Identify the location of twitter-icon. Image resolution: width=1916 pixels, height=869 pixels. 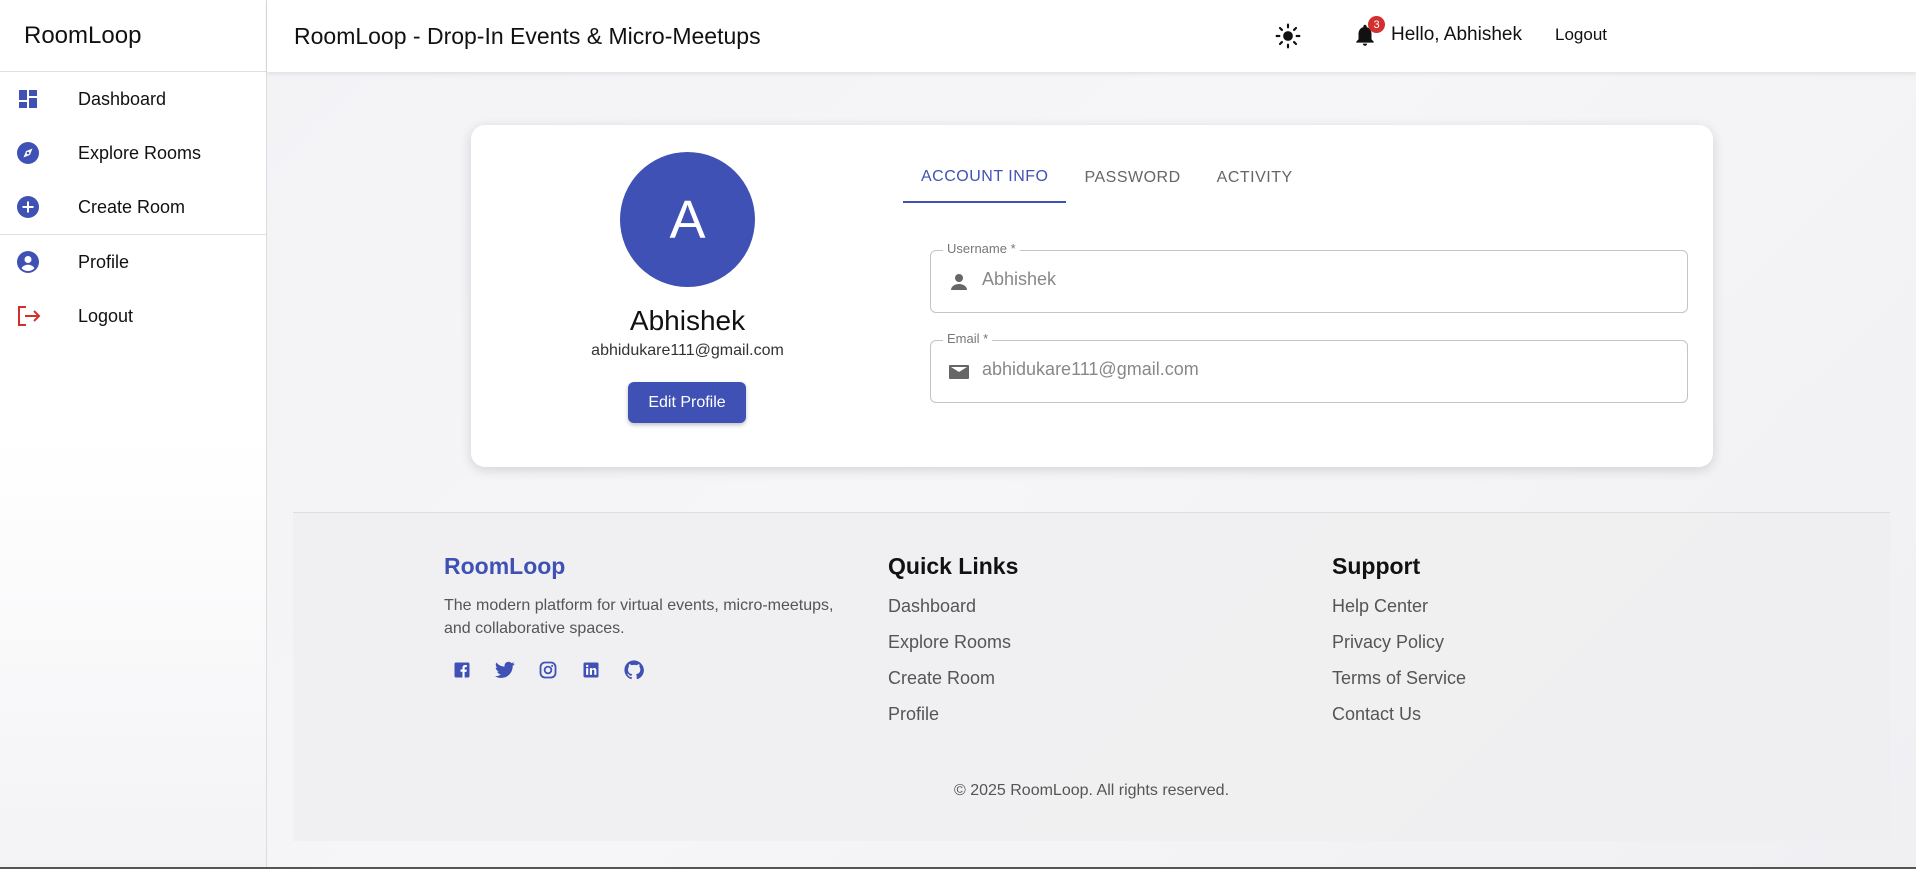
(505, 670).